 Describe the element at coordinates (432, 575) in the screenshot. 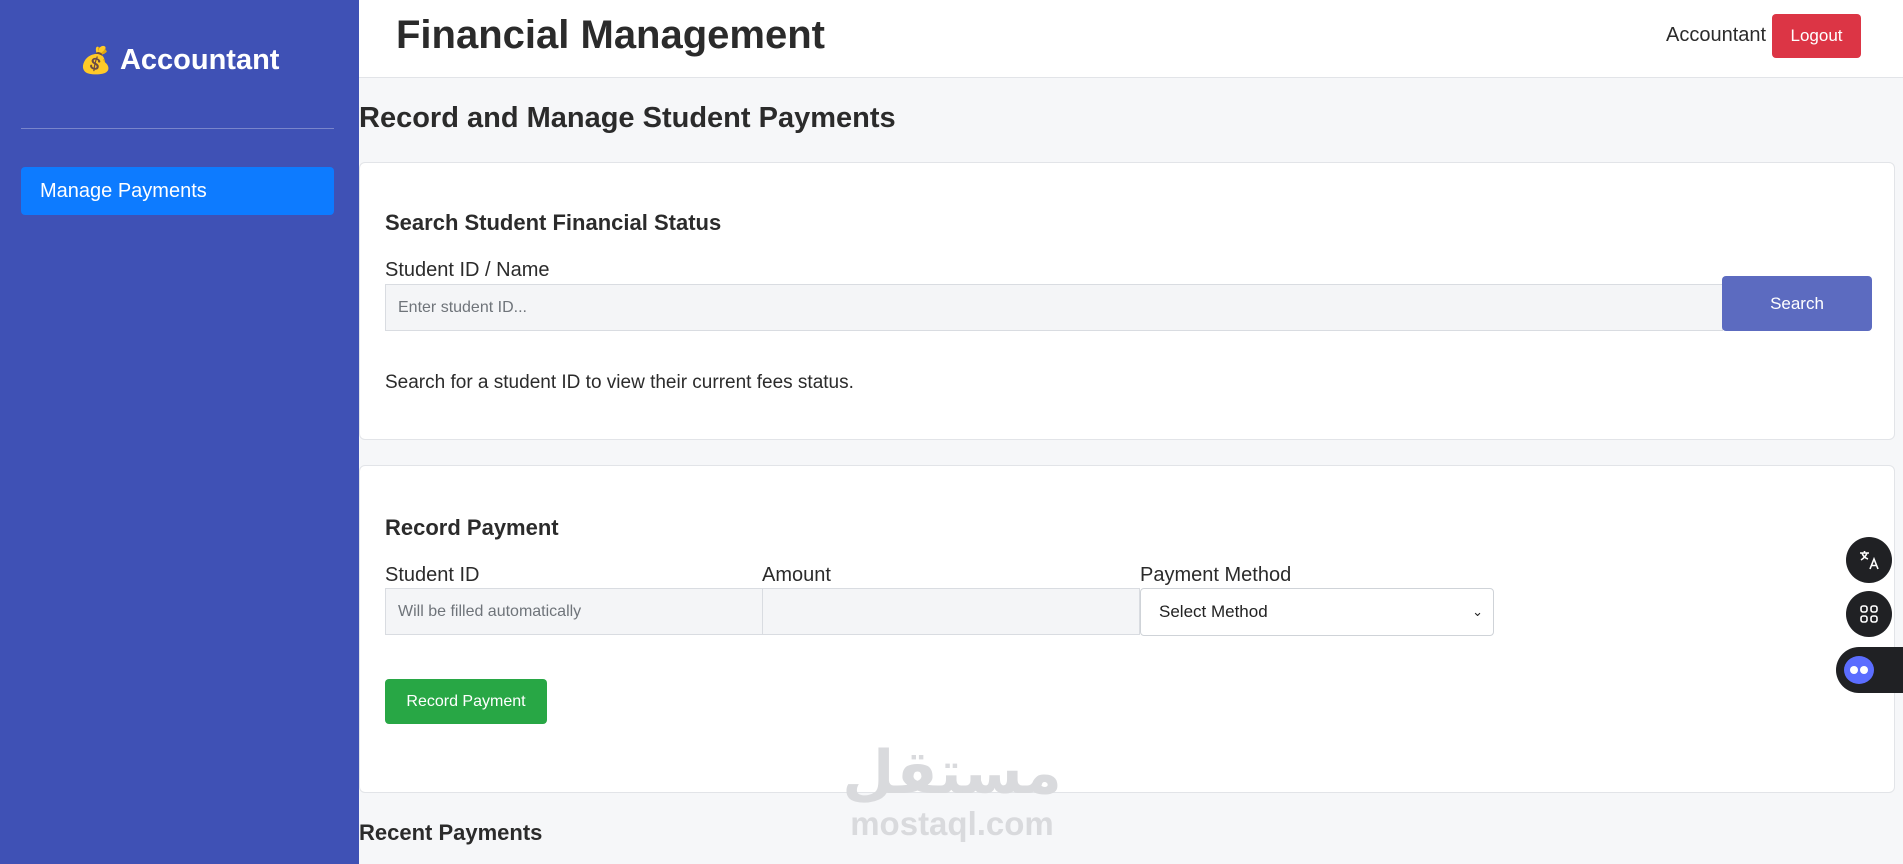

I see `student-id-label: Student ID` at that location.